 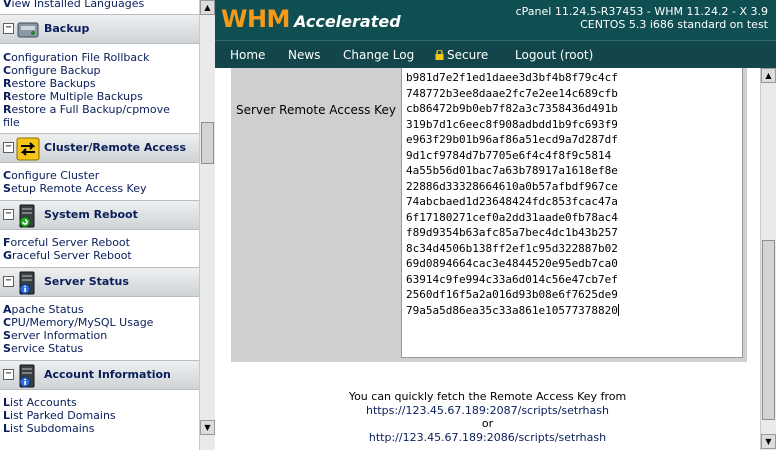 What do you see at coordinates (51, 175) in the screenshot?
I see `nav-link-configure-cluster: Configure Cluster` at bounding box center [51, 175].